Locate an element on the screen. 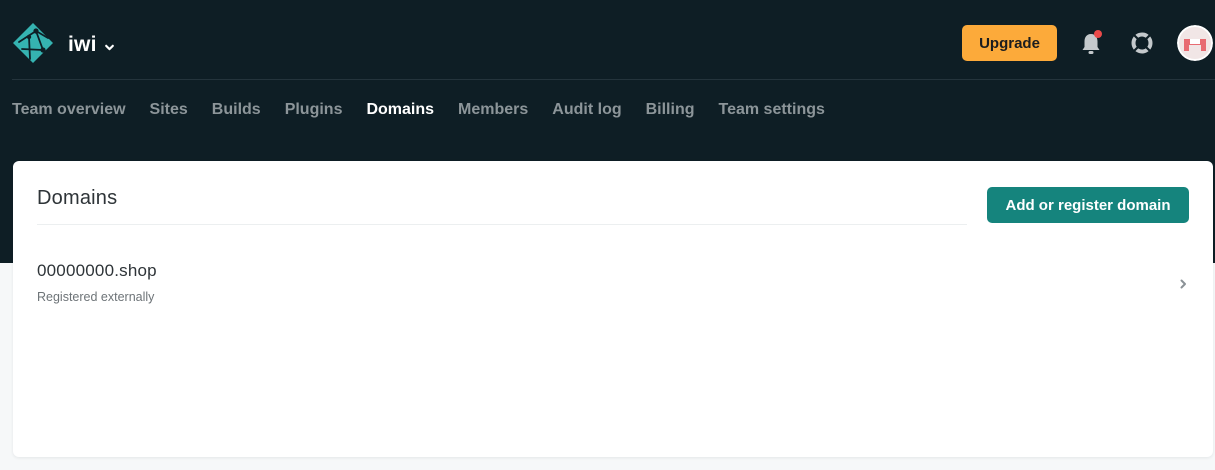 The height and width of the screenshot is (470, 1215). nav-audit-log: Audit log is located at coordinates (586, 110).